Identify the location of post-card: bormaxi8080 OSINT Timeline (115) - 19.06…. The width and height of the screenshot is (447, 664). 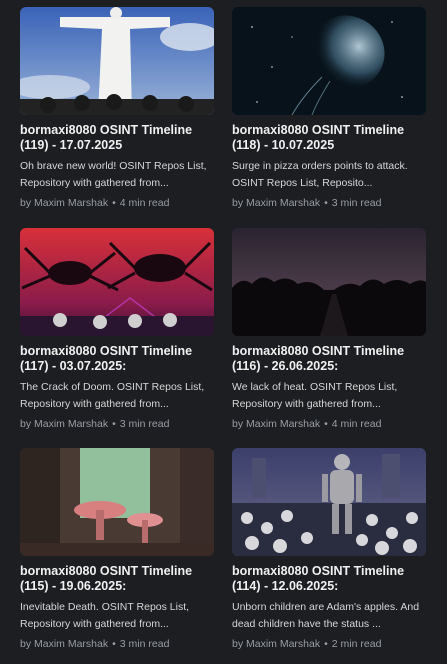
(117, 549).